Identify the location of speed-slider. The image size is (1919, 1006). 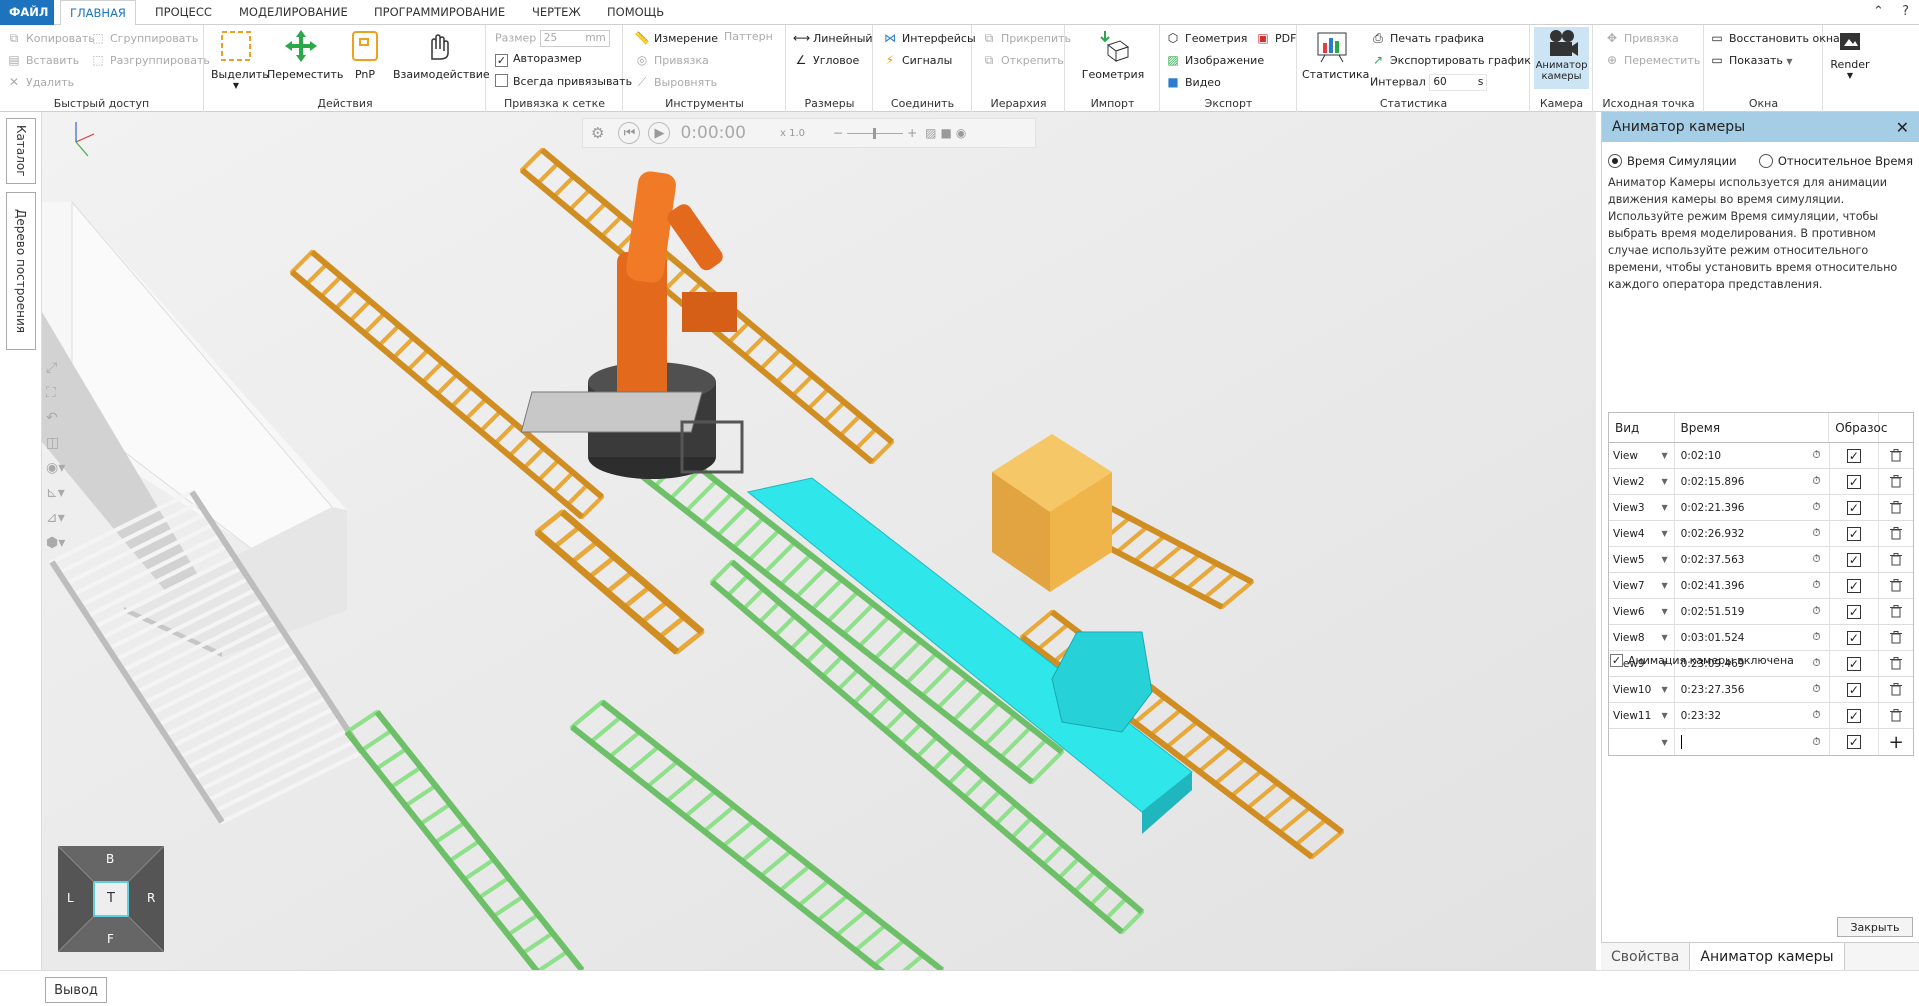
(875, 133).